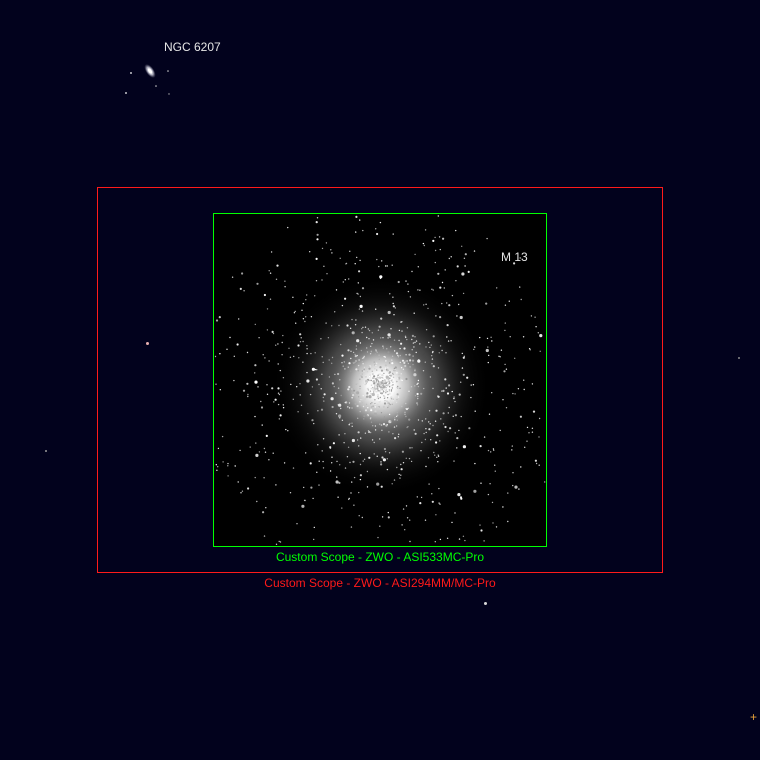 The height and width of the screenshot is (760, 760). I want to click on crosshair-marker: +, so click(753, 717).